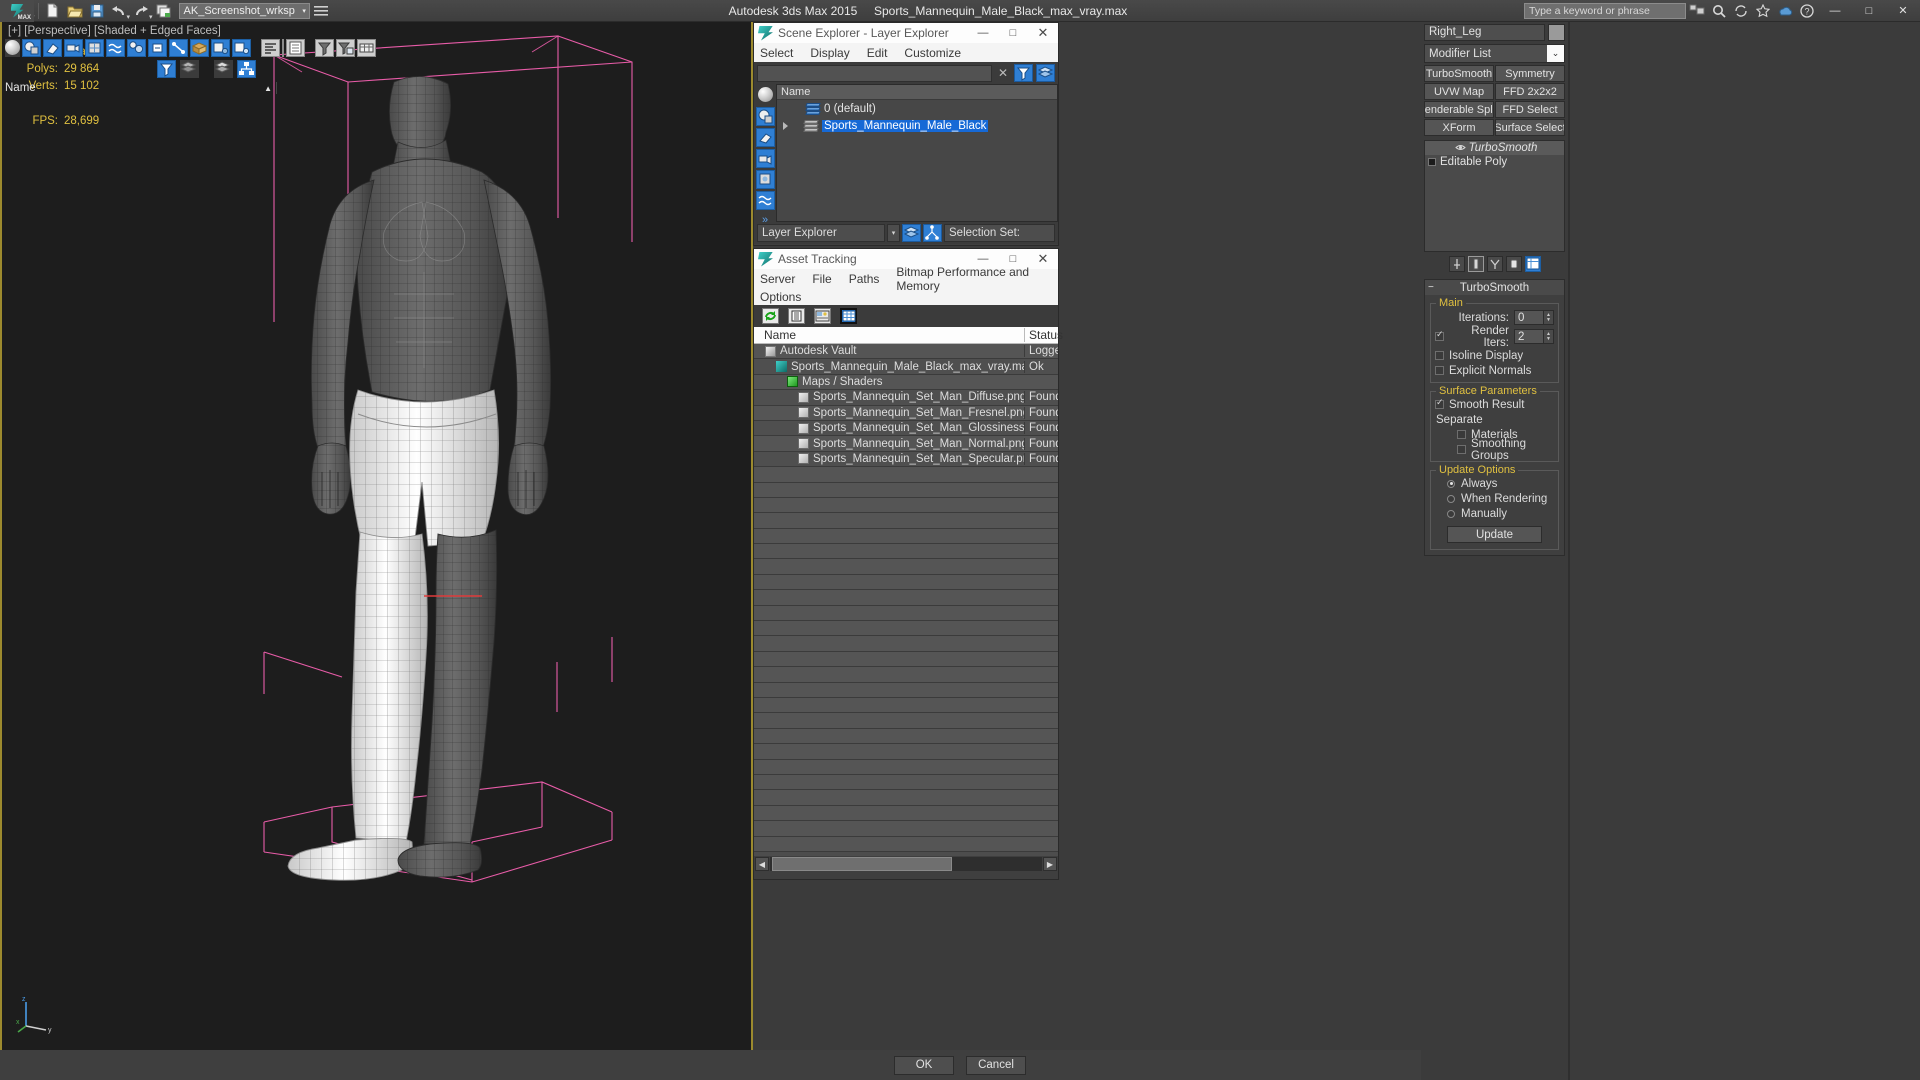 This screenshot has width=1920, height=1080. I want to click on layer-manager-icon, so click(911, 233).